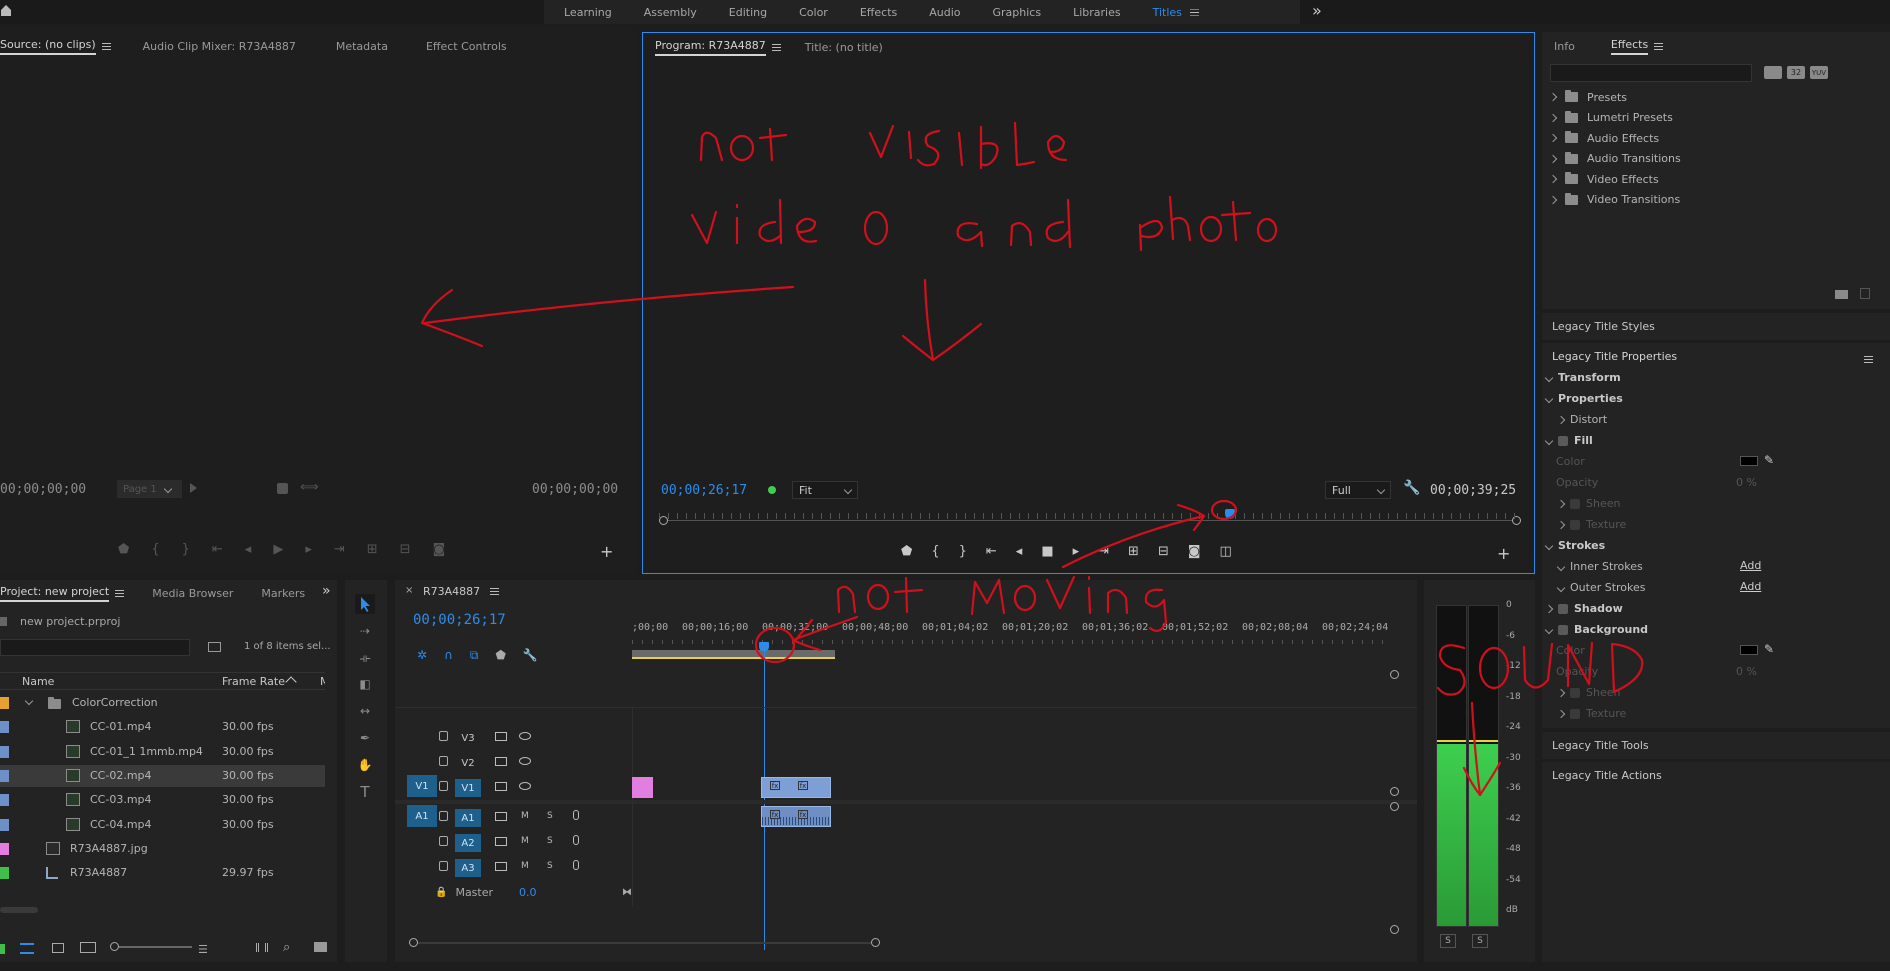 Image resolution: width=1890 pixels, height=971 pixels. Describe the element at coordinates (883, 145) in the screenshot. I see `annotation-not-visible` at that location.